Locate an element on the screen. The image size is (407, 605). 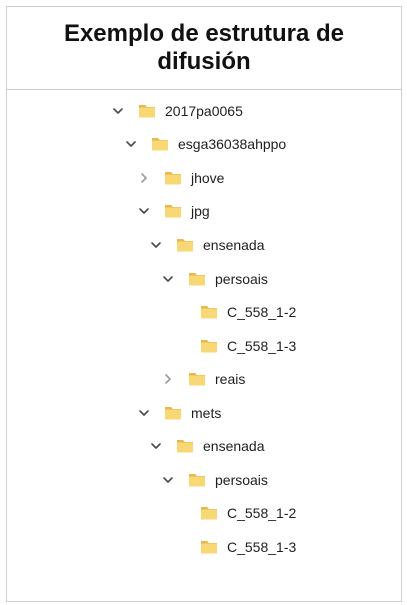
tree-node-reais: reais is located at coordinates (203, 379).